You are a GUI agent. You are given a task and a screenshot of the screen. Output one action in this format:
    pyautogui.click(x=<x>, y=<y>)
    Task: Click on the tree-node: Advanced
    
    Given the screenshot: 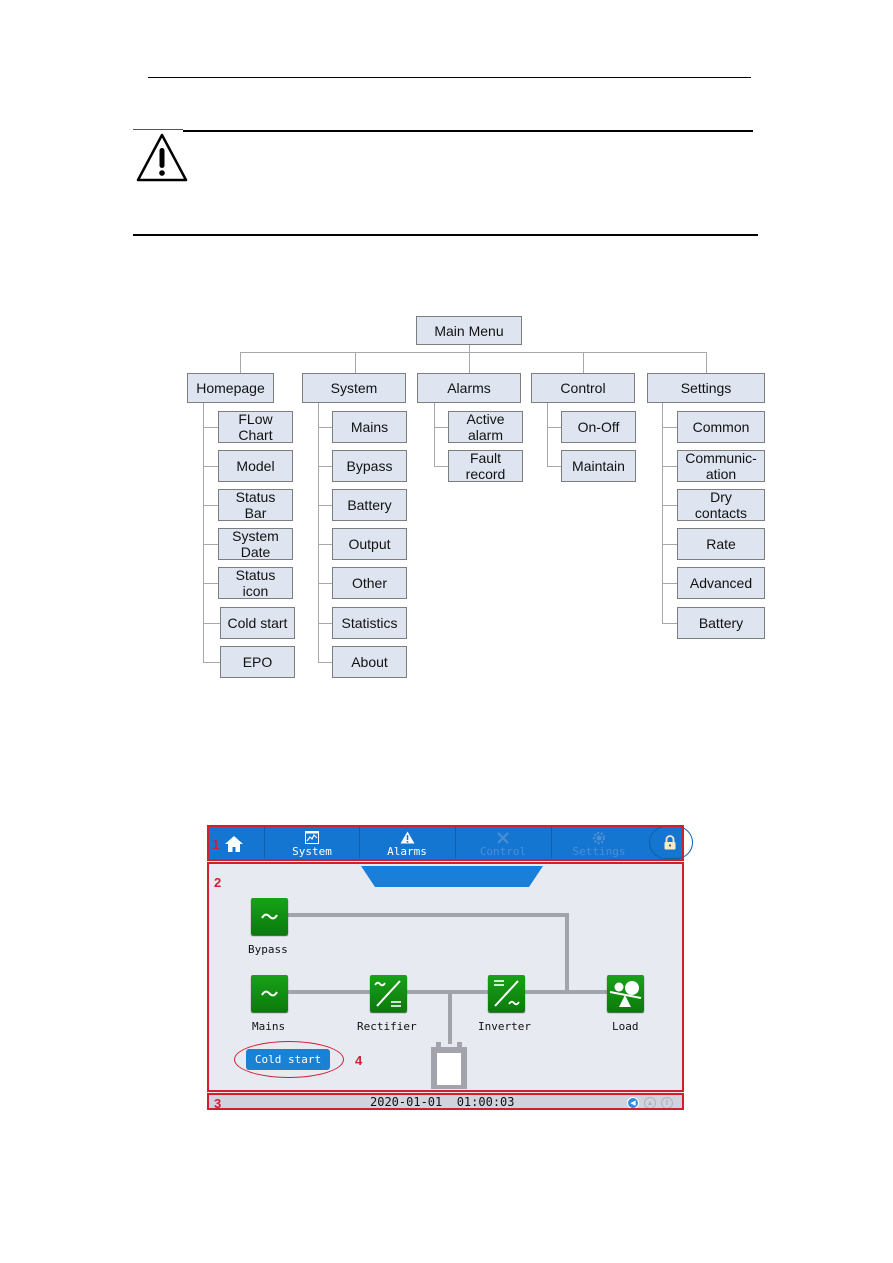 What is the action you would take?
    pyautogui.click(x=721, y=583)
    